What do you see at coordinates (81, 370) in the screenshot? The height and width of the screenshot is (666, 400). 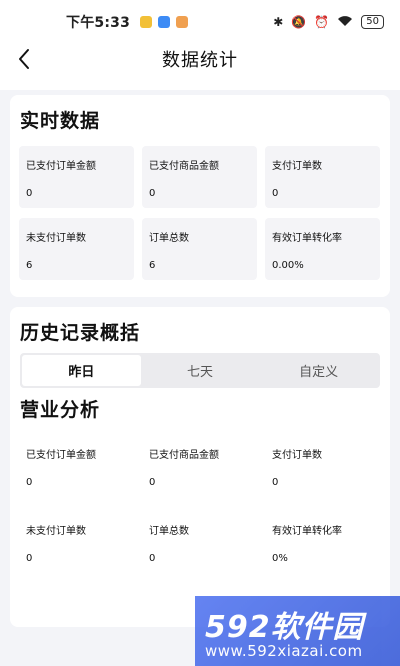 I see `tab-yesterday: 昨日` at bounding box center [81, 370].